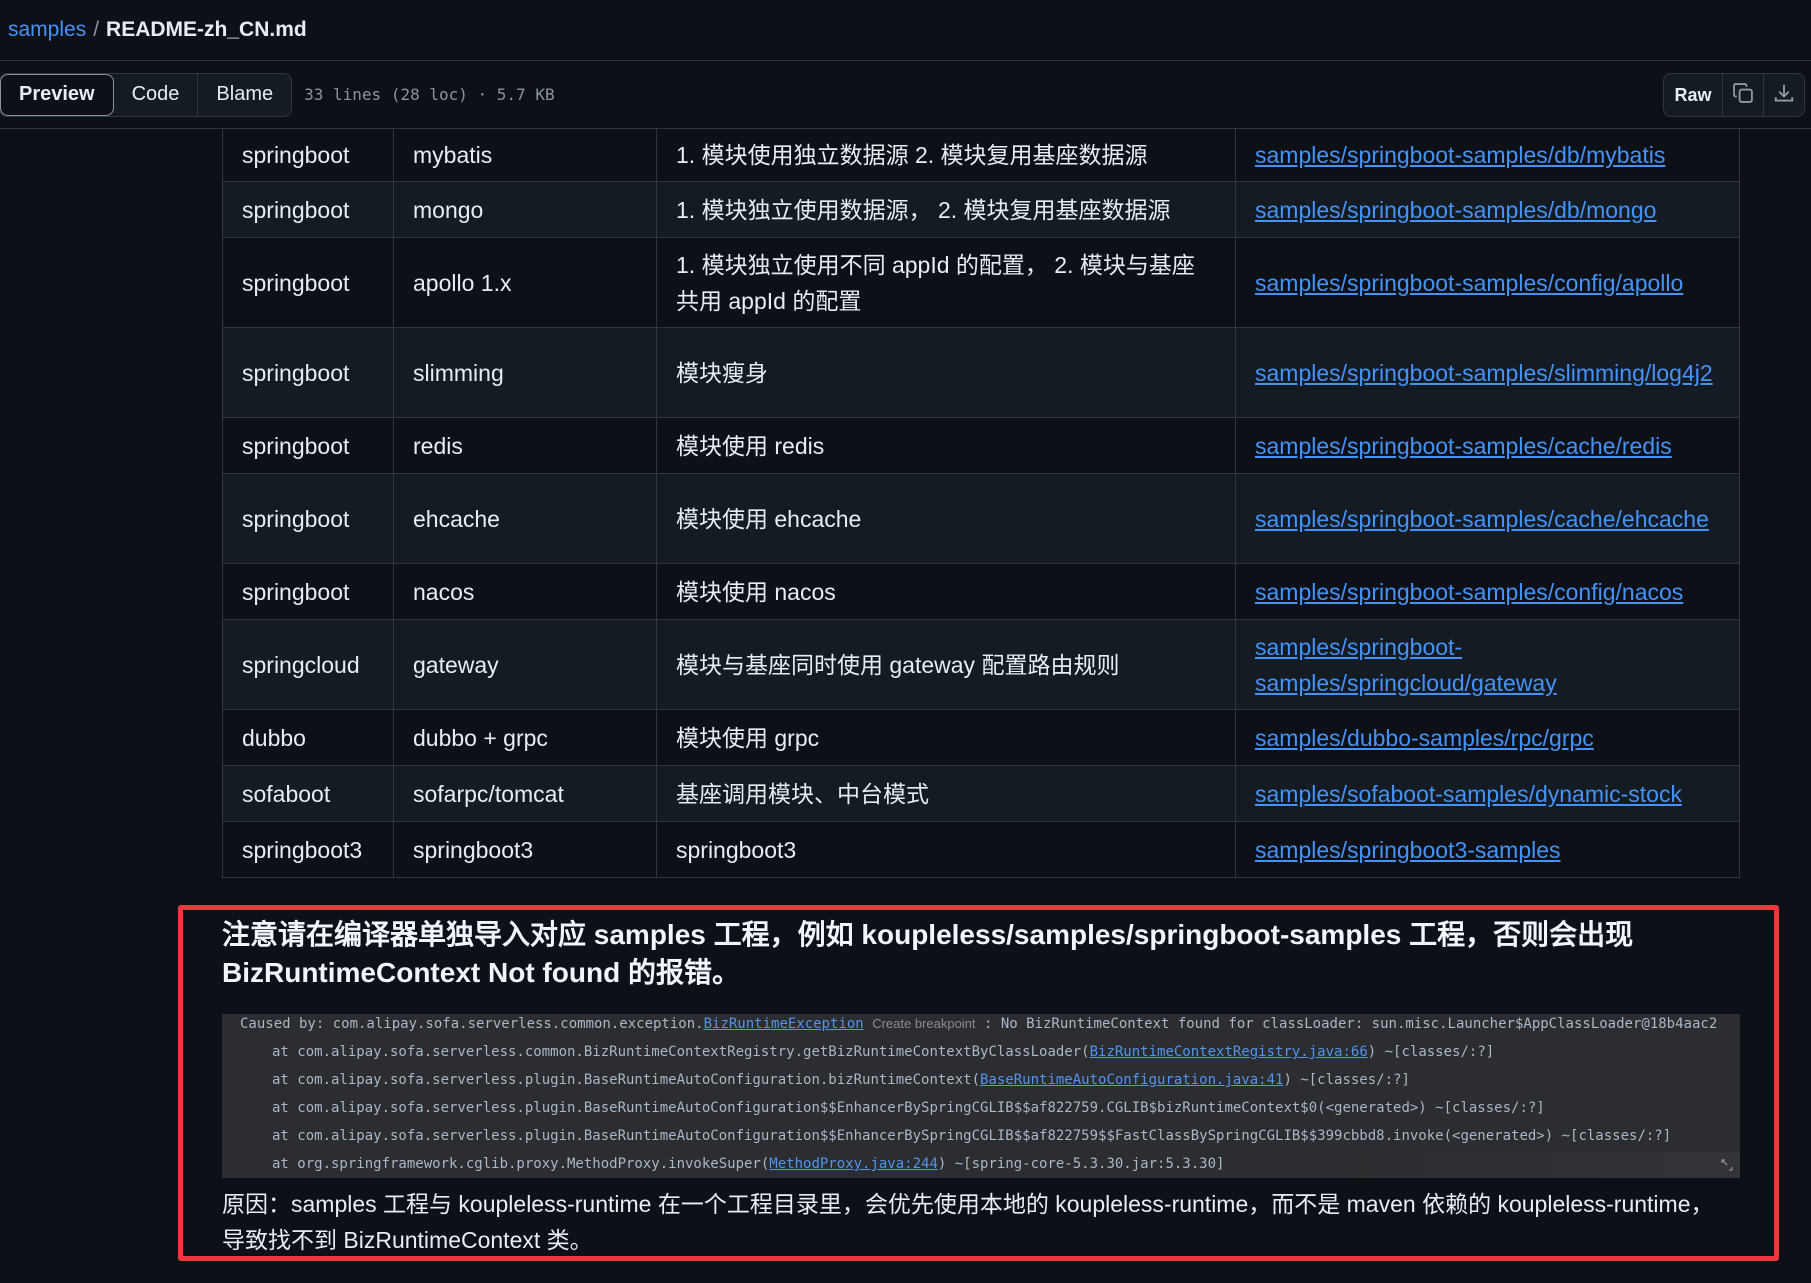 The image size is (1811, 1283). I want to click on table-cell-description: 模块与基座同时使用 gateway 配置路由规则, so click(946, 664).